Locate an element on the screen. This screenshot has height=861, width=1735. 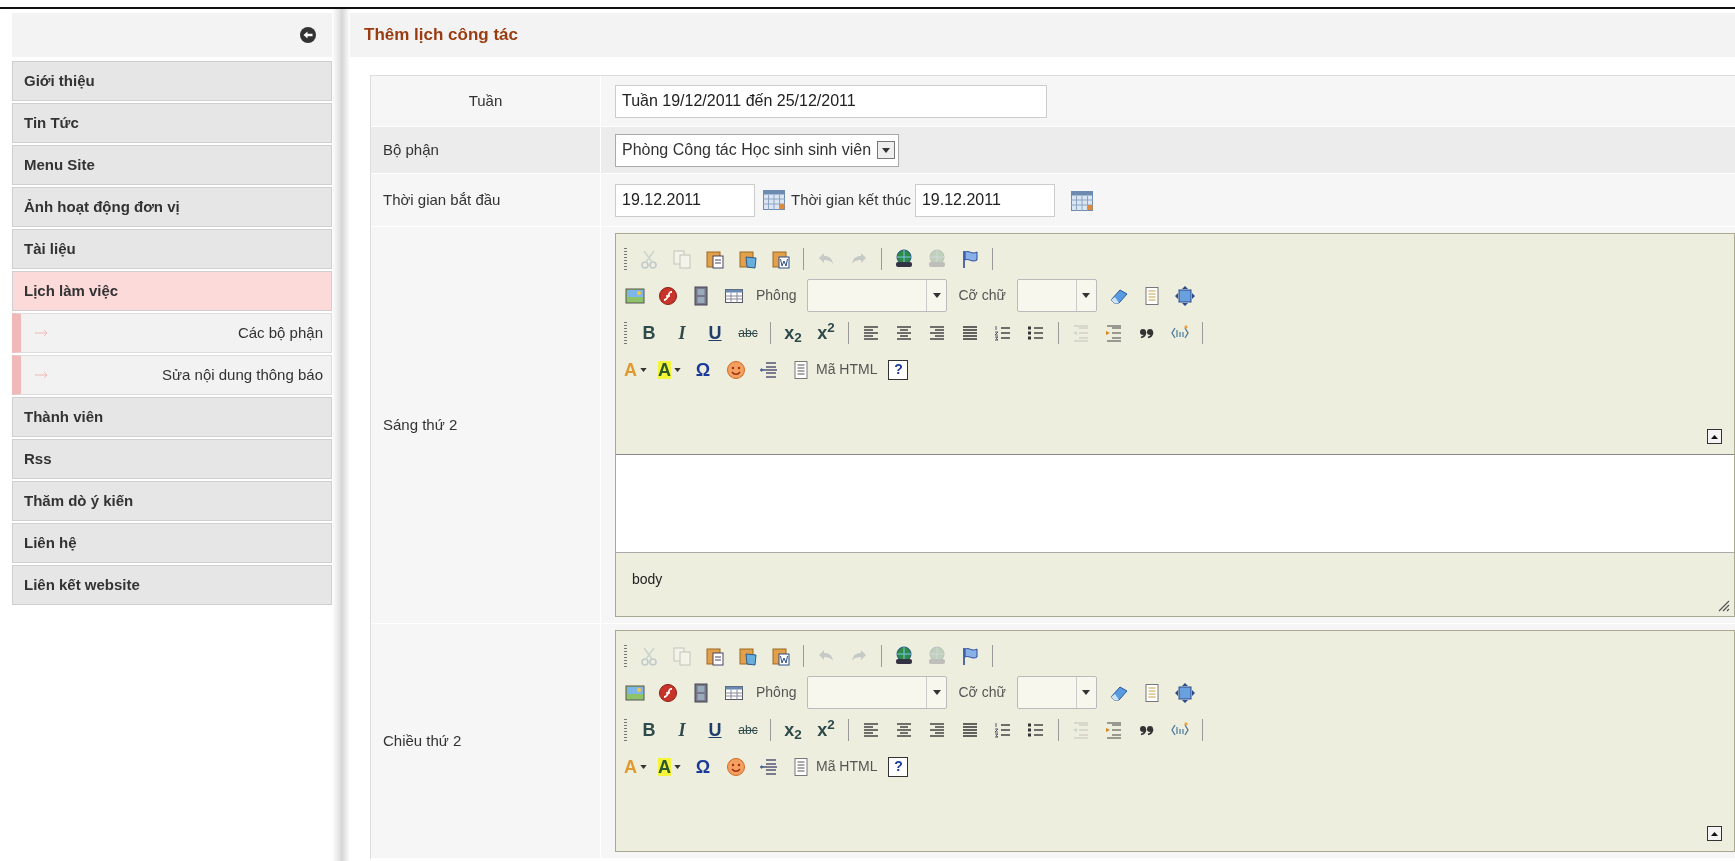
collapse-icon is located at coordinates (308, 35).